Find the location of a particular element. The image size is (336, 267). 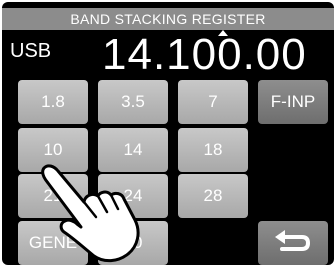

return-button is located at coordinates (293, 243).